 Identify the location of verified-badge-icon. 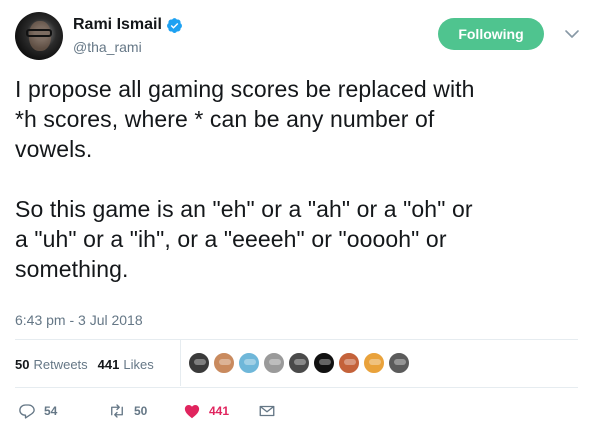
(174, 25).